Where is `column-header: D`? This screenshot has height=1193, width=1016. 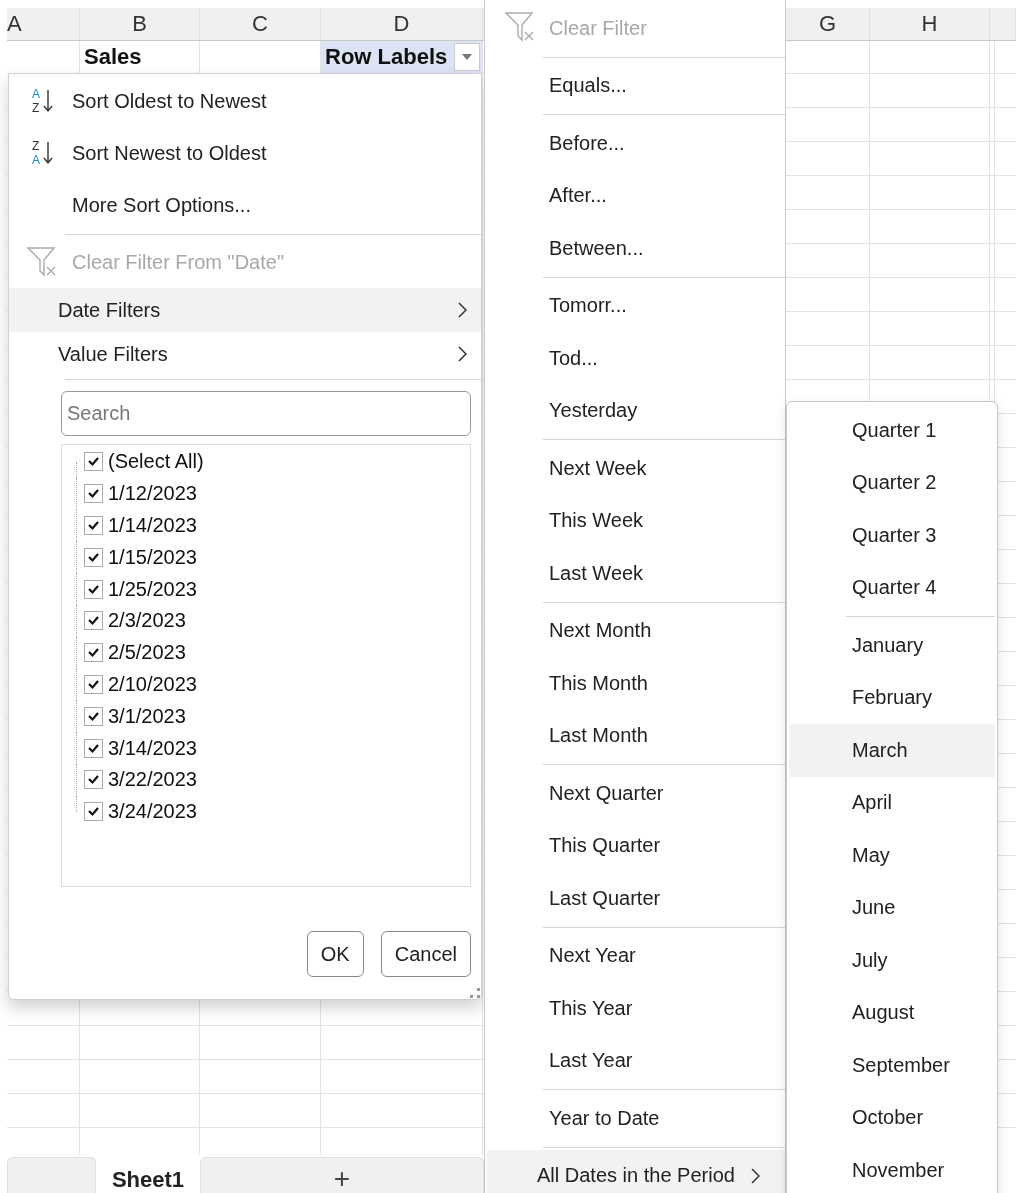
column-header: D is located at coordinates (402, 24).